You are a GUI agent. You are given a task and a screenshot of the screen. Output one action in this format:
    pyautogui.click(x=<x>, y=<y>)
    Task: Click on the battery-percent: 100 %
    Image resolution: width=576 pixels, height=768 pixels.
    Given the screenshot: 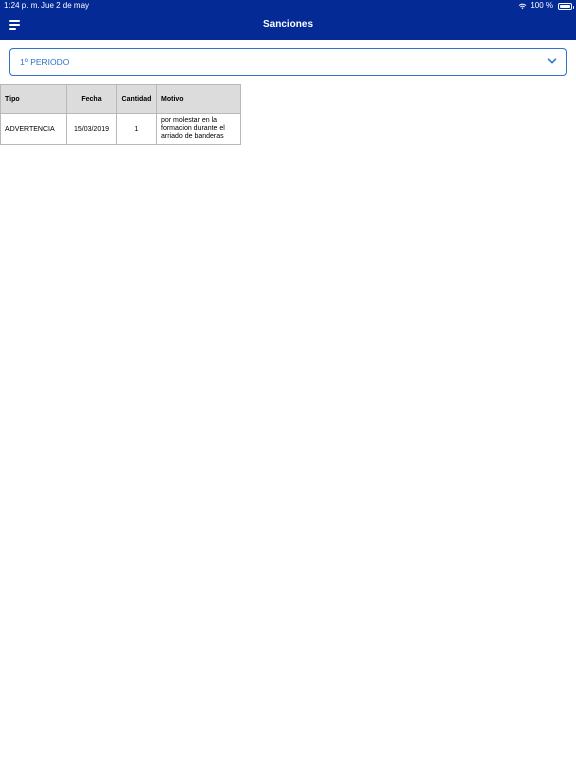 What is the action you would take?
    pyautogui.click(x=541, y=5)
    